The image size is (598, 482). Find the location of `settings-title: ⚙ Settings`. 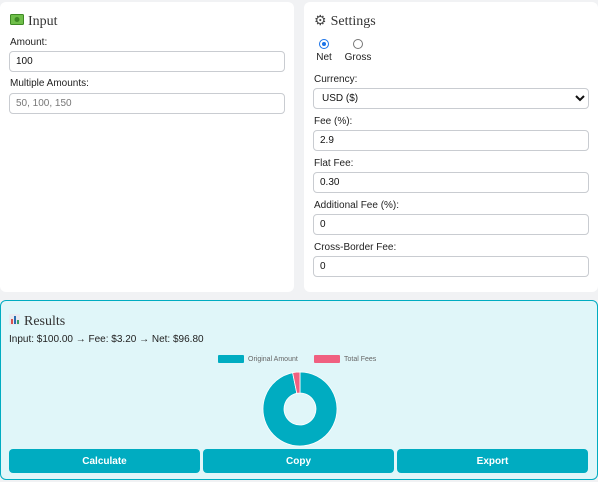

settings-title: ⚙ Settings is located at coordinates (345, 22).